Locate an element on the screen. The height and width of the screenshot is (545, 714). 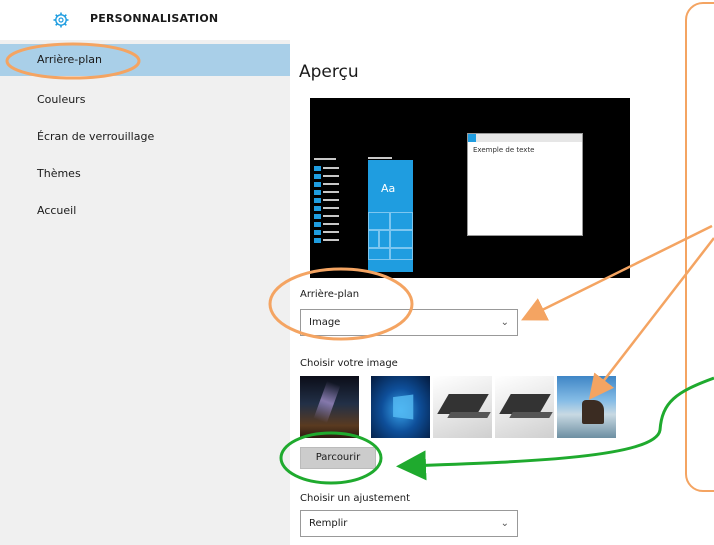
image-thumbnail-coast is located at coordinates (586, 407).